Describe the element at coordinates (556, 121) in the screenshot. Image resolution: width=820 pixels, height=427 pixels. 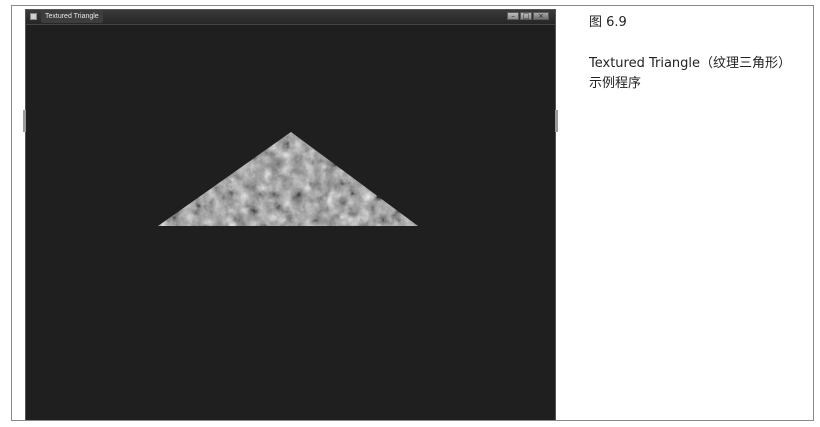
I see `window-resize-handle-right` at that location.